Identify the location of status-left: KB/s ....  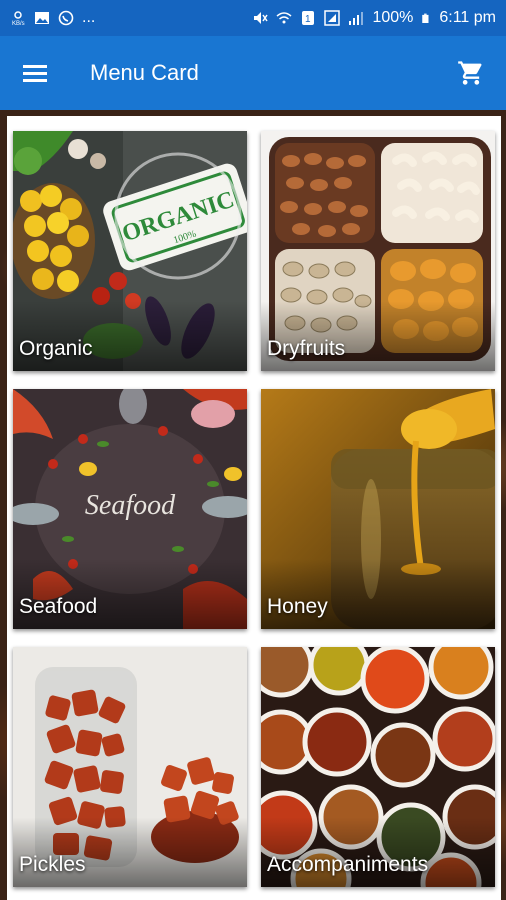
(52, 18).